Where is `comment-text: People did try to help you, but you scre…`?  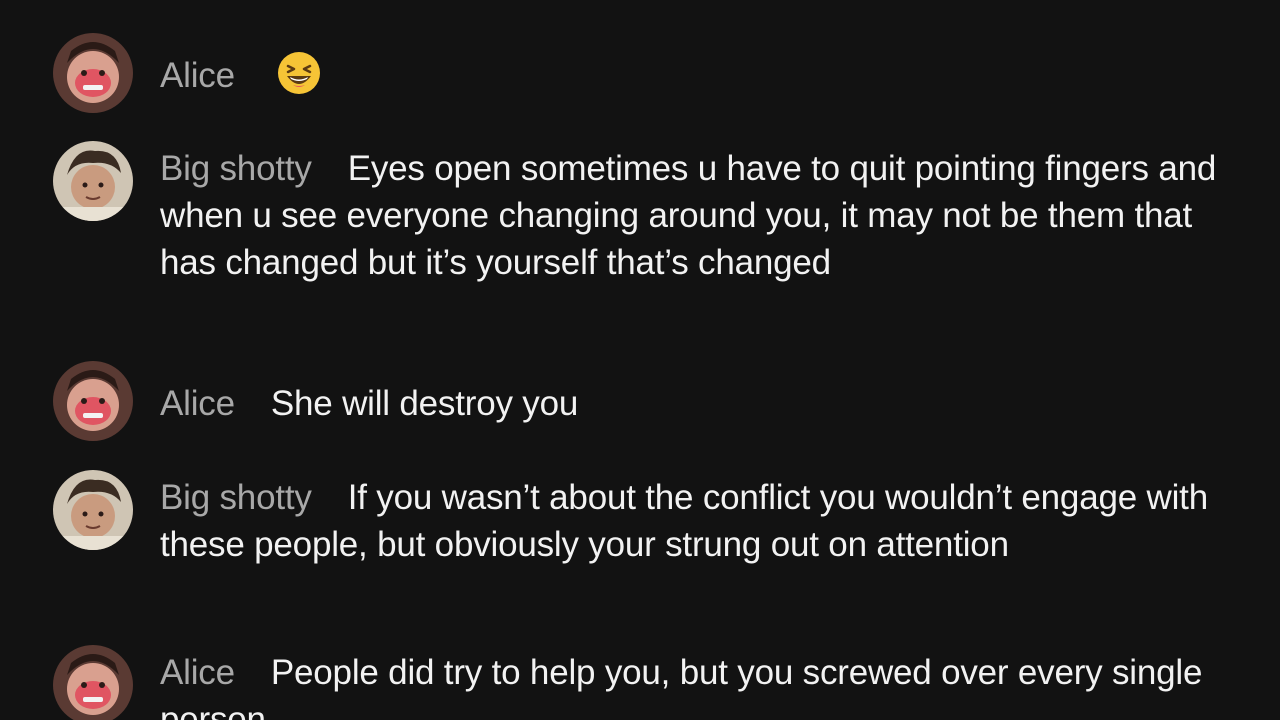
comment-text: People did try to help you, but you scre… is located at coordinates (681, 686).